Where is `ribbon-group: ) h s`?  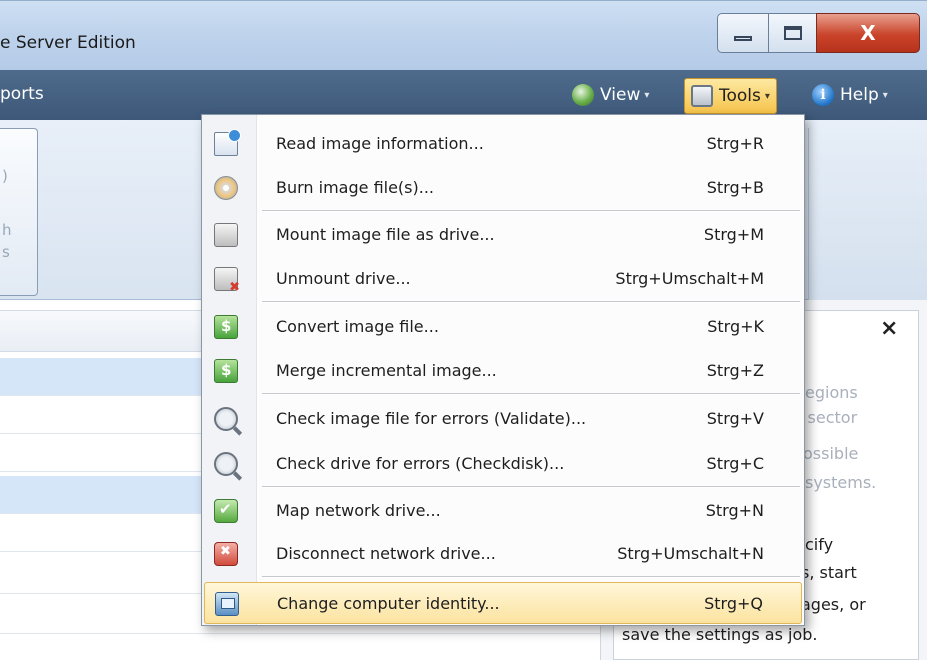
ribbon-group: ) h s is located at coordinates (19, 212).